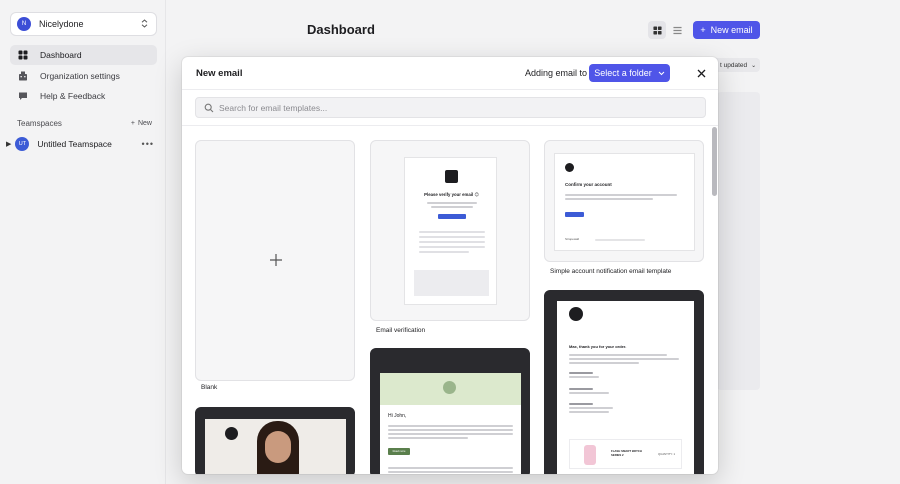 This screenshot has height=484, width=900. I want to click on list-icon, so click(677, 30).